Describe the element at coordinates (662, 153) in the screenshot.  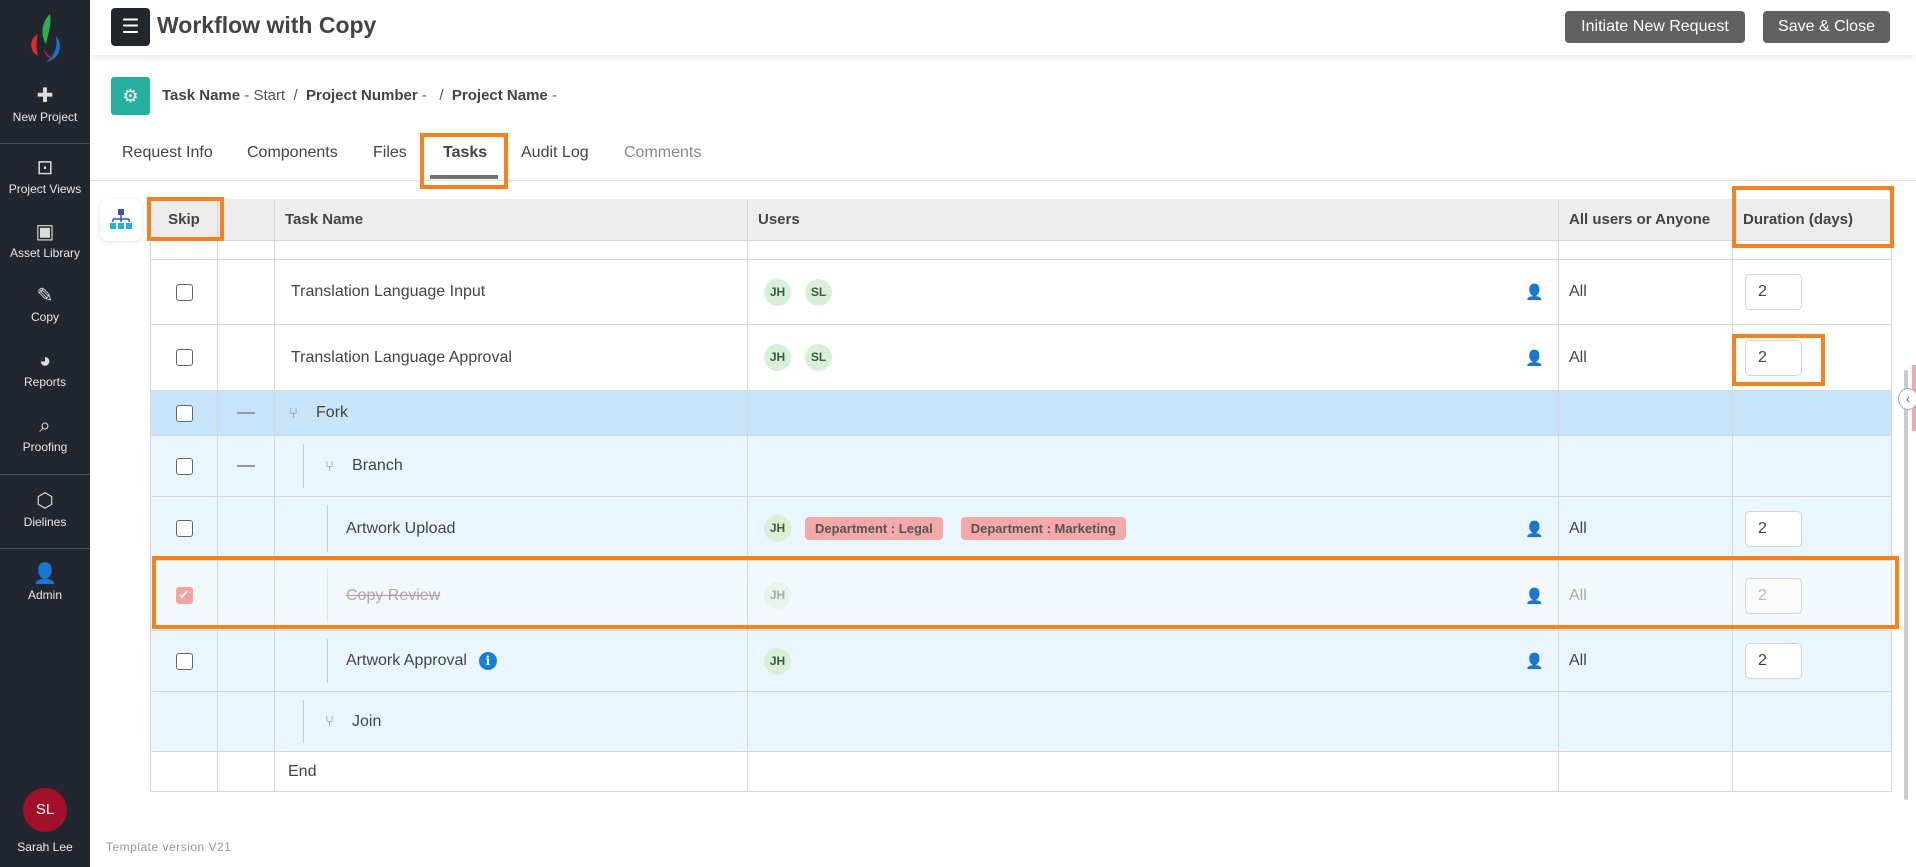
I see `tab-comments: Comments` at that location.